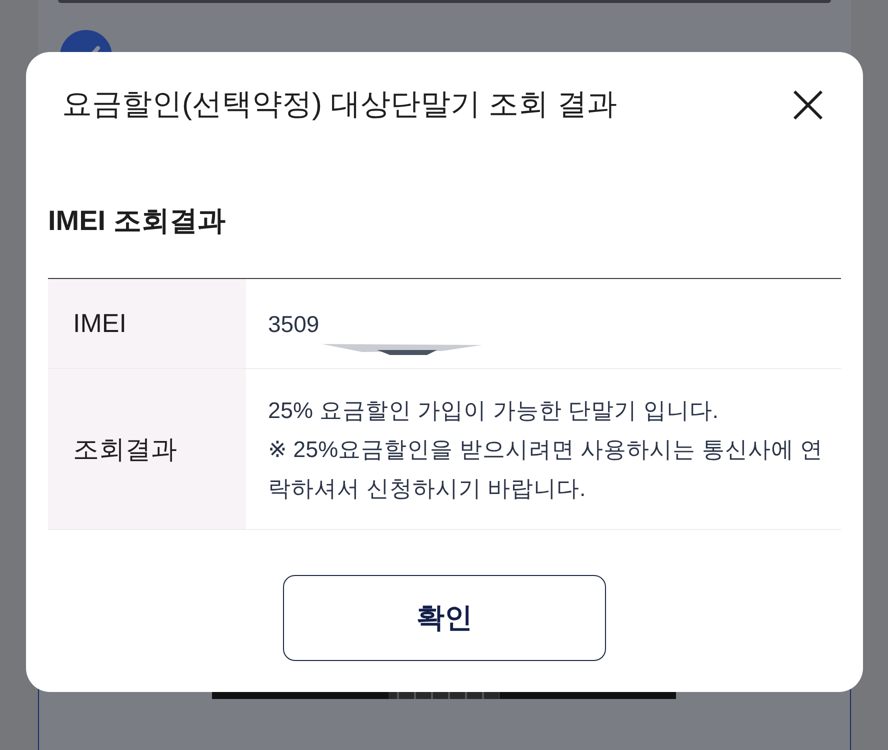 The width and height of the screenshot is (888, 750). What do you see at coordinates (493, 410) in the screenshot?
I see `result-message: 25% 요금할인 가입이 가능한 단말기 입니다.` at bounding box center [493, 410].